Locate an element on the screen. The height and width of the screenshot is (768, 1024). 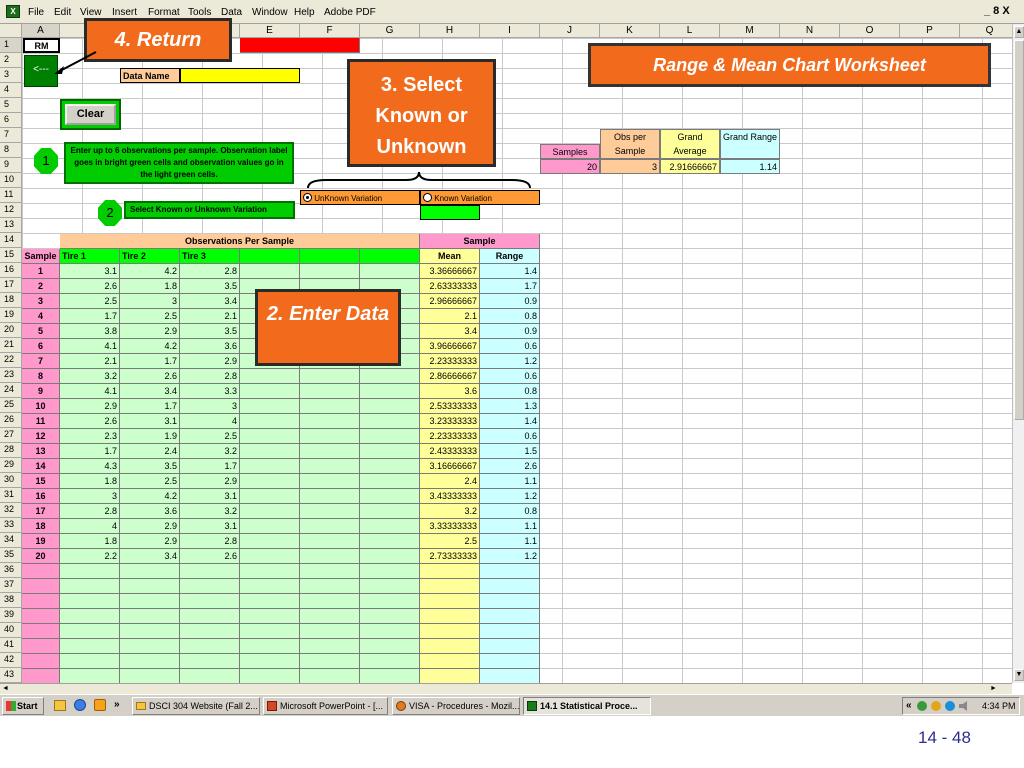
row-header-30: 30 is located at coordinates (11, 480).